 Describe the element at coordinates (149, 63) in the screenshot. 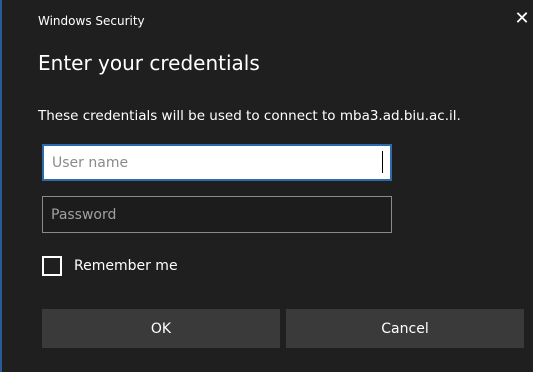

I see `dialog-heading: Enter your credentials` at that location.